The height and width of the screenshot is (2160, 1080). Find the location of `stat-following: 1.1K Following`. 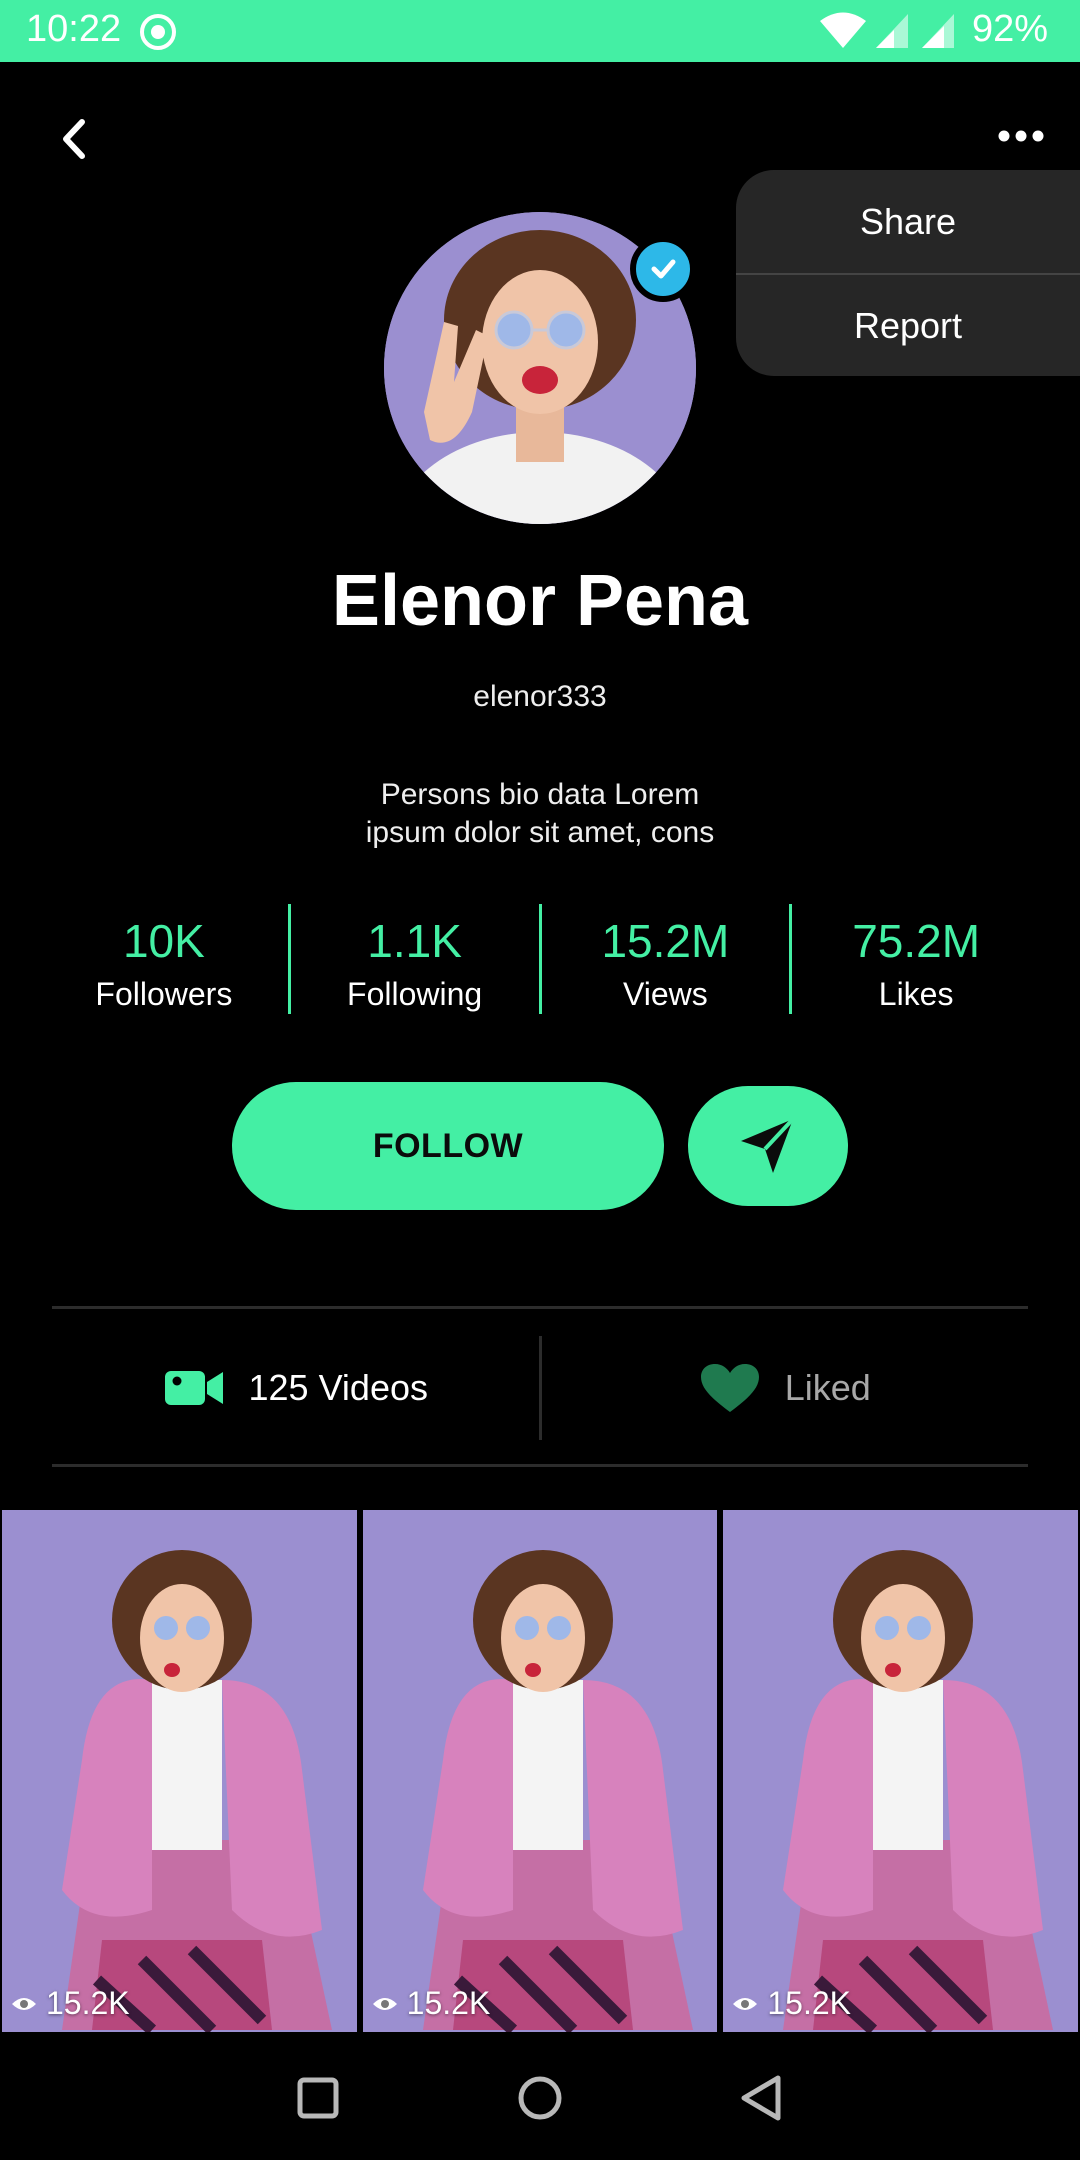

stat-following: 1.1K Following is located at coordinates (413, 959).